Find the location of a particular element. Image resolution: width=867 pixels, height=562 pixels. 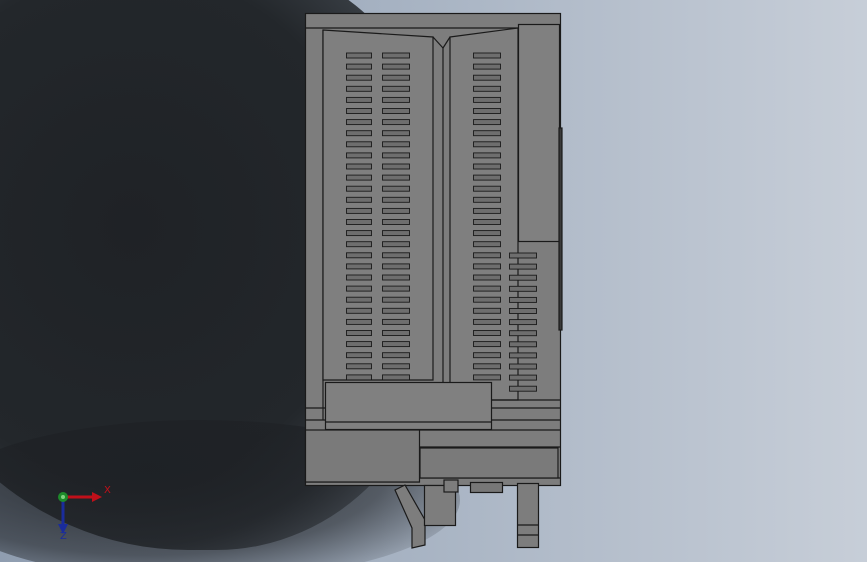

right-edge-strip is located at coordinates (560, 229).